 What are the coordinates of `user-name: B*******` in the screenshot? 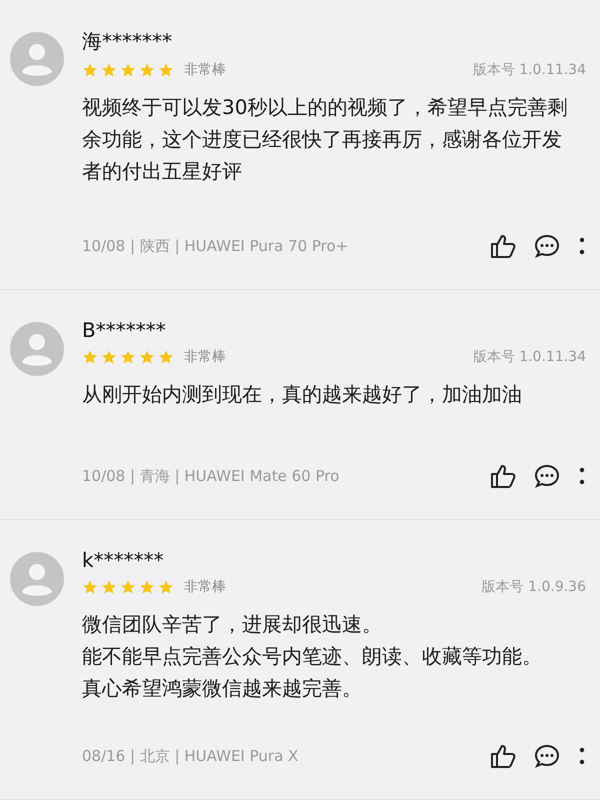 It's located at (124, 330).